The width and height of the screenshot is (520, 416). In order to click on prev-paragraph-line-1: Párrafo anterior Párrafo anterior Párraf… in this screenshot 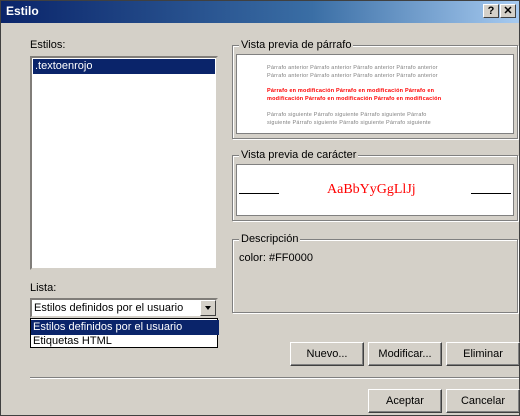, I will do `click(352, 68)`.